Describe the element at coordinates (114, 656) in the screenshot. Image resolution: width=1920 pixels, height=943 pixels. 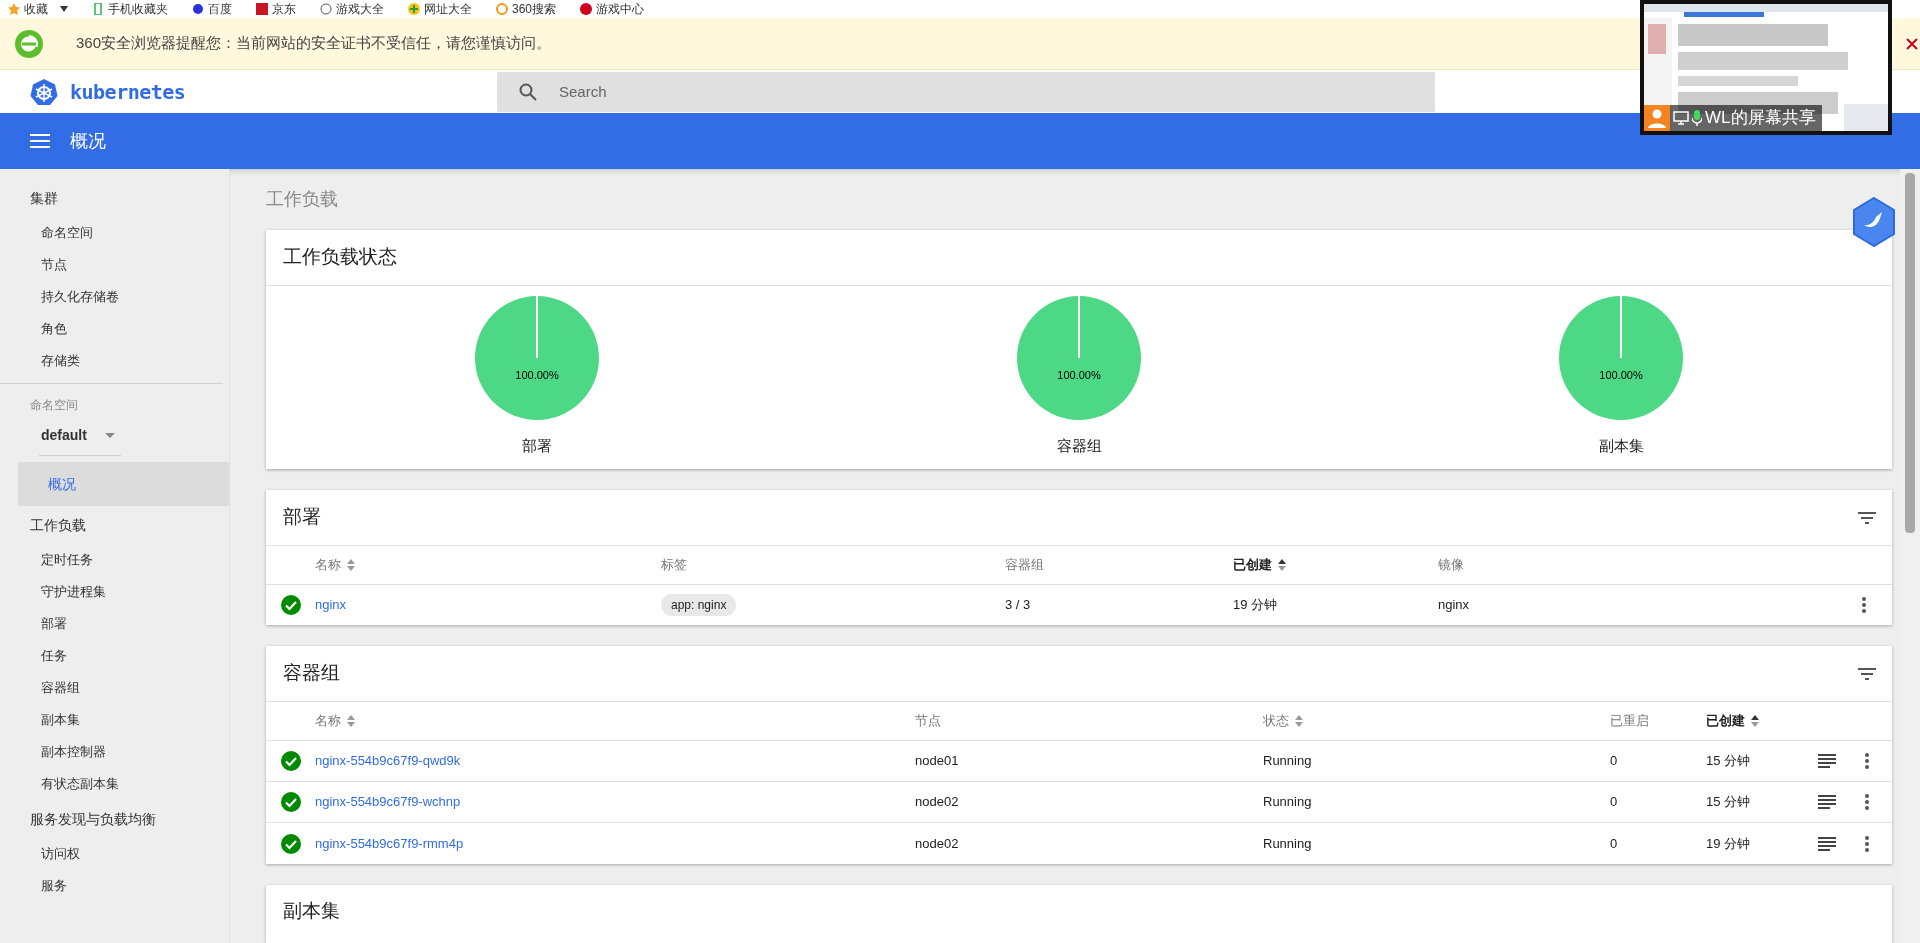
I see `nav-item: 任务` at that location.